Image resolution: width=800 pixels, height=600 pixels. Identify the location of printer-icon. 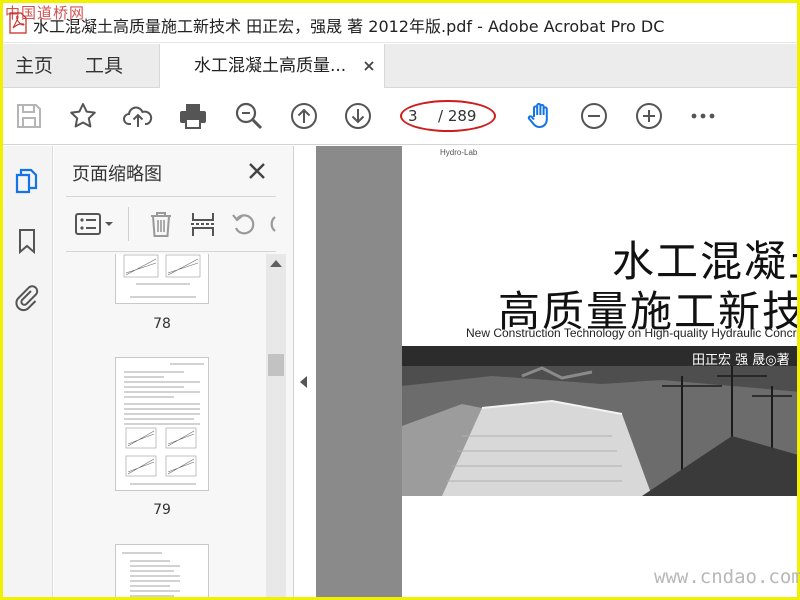
(193, 116).